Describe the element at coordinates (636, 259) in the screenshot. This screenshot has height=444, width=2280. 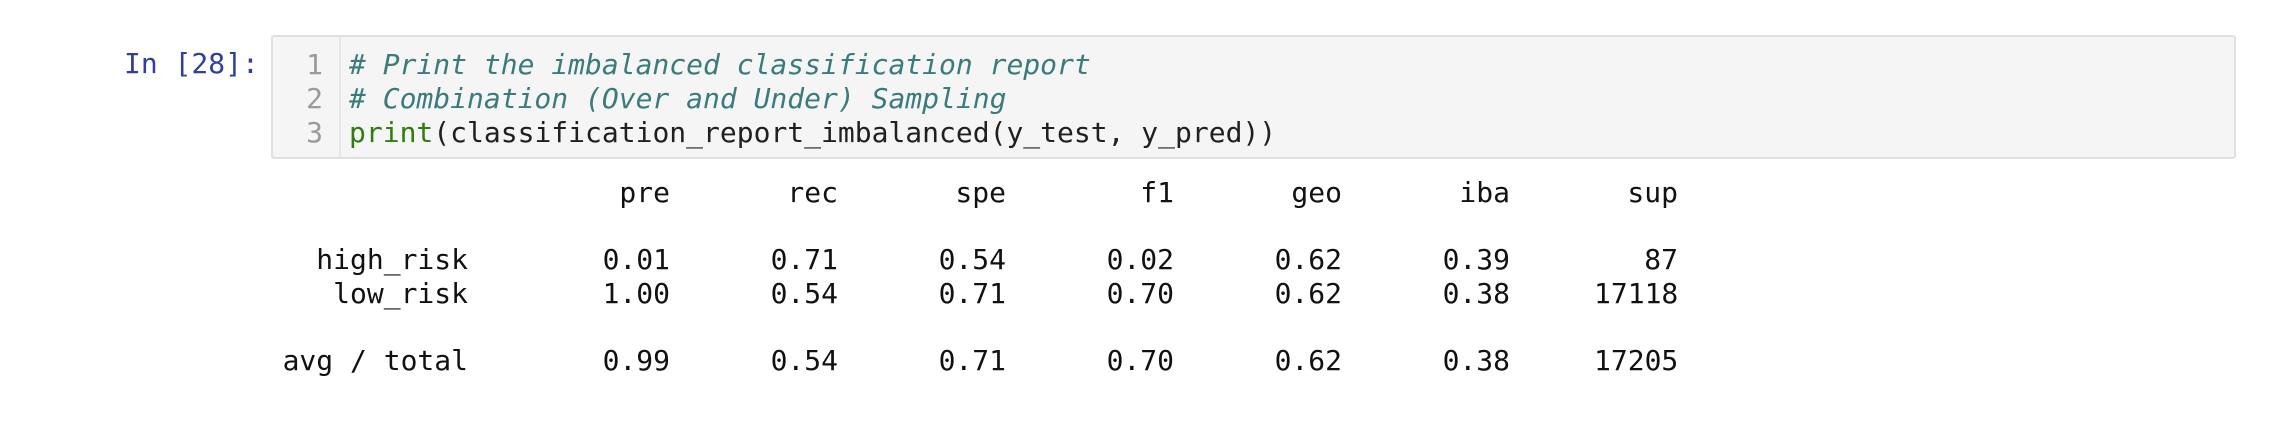
I see `high-risk-pre: 0.01` at that location.